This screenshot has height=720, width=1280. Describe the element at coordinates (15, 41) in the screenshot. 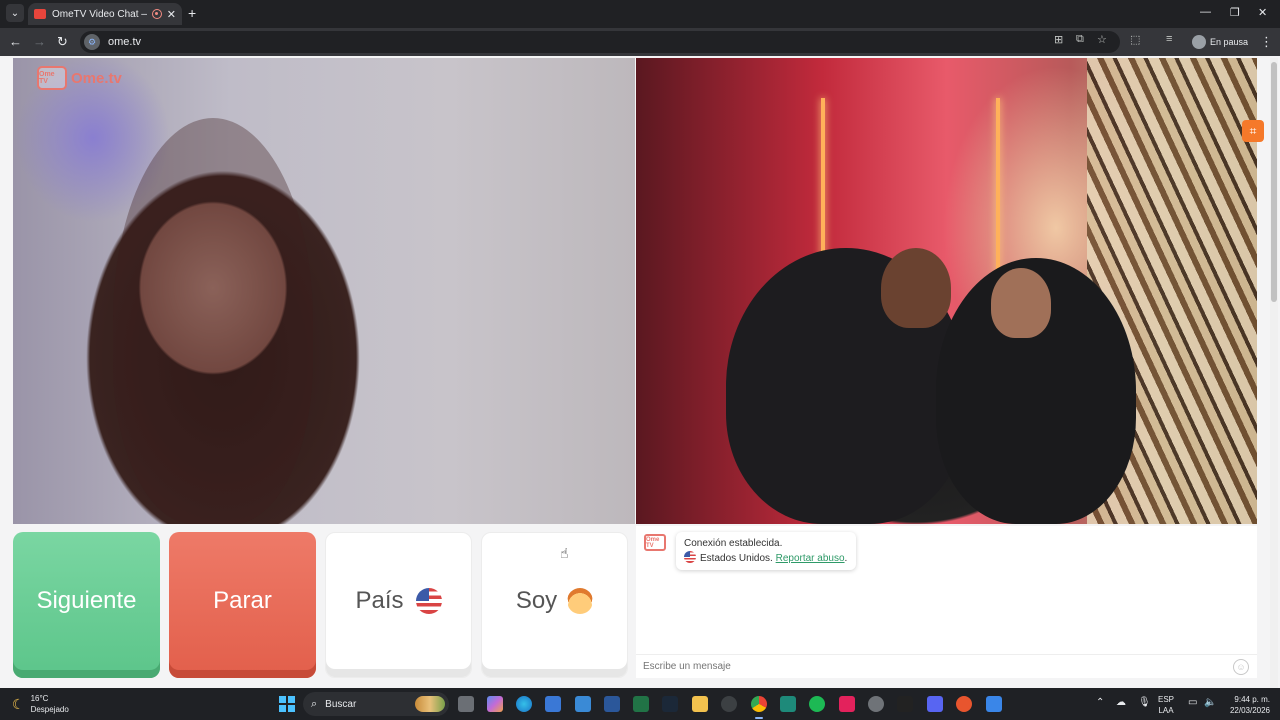

I see `back-arrow-icon: ←` at that location.